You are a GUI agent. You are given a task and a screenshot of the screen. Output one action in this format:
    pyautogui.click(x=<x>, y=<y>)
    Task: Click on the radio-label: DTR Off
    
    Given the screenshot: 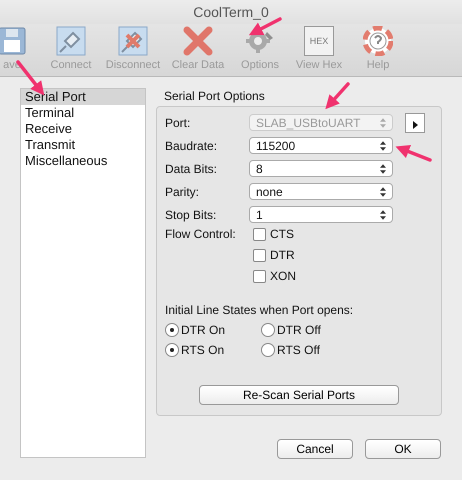 What is the action you would take?
    pyautogui.click(x=299, y=330)
    